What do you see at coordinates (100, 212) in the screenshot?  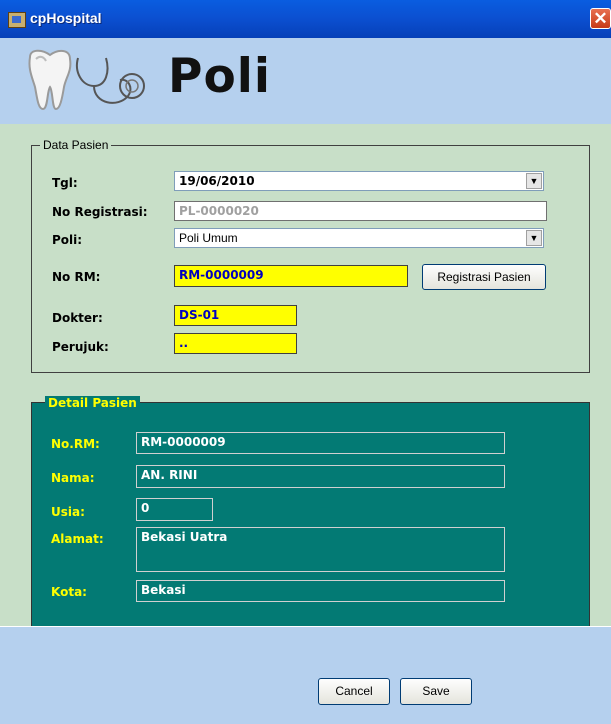 I see `no-registrasi-label: No Registrasi:` at bounding box center [100, 212].